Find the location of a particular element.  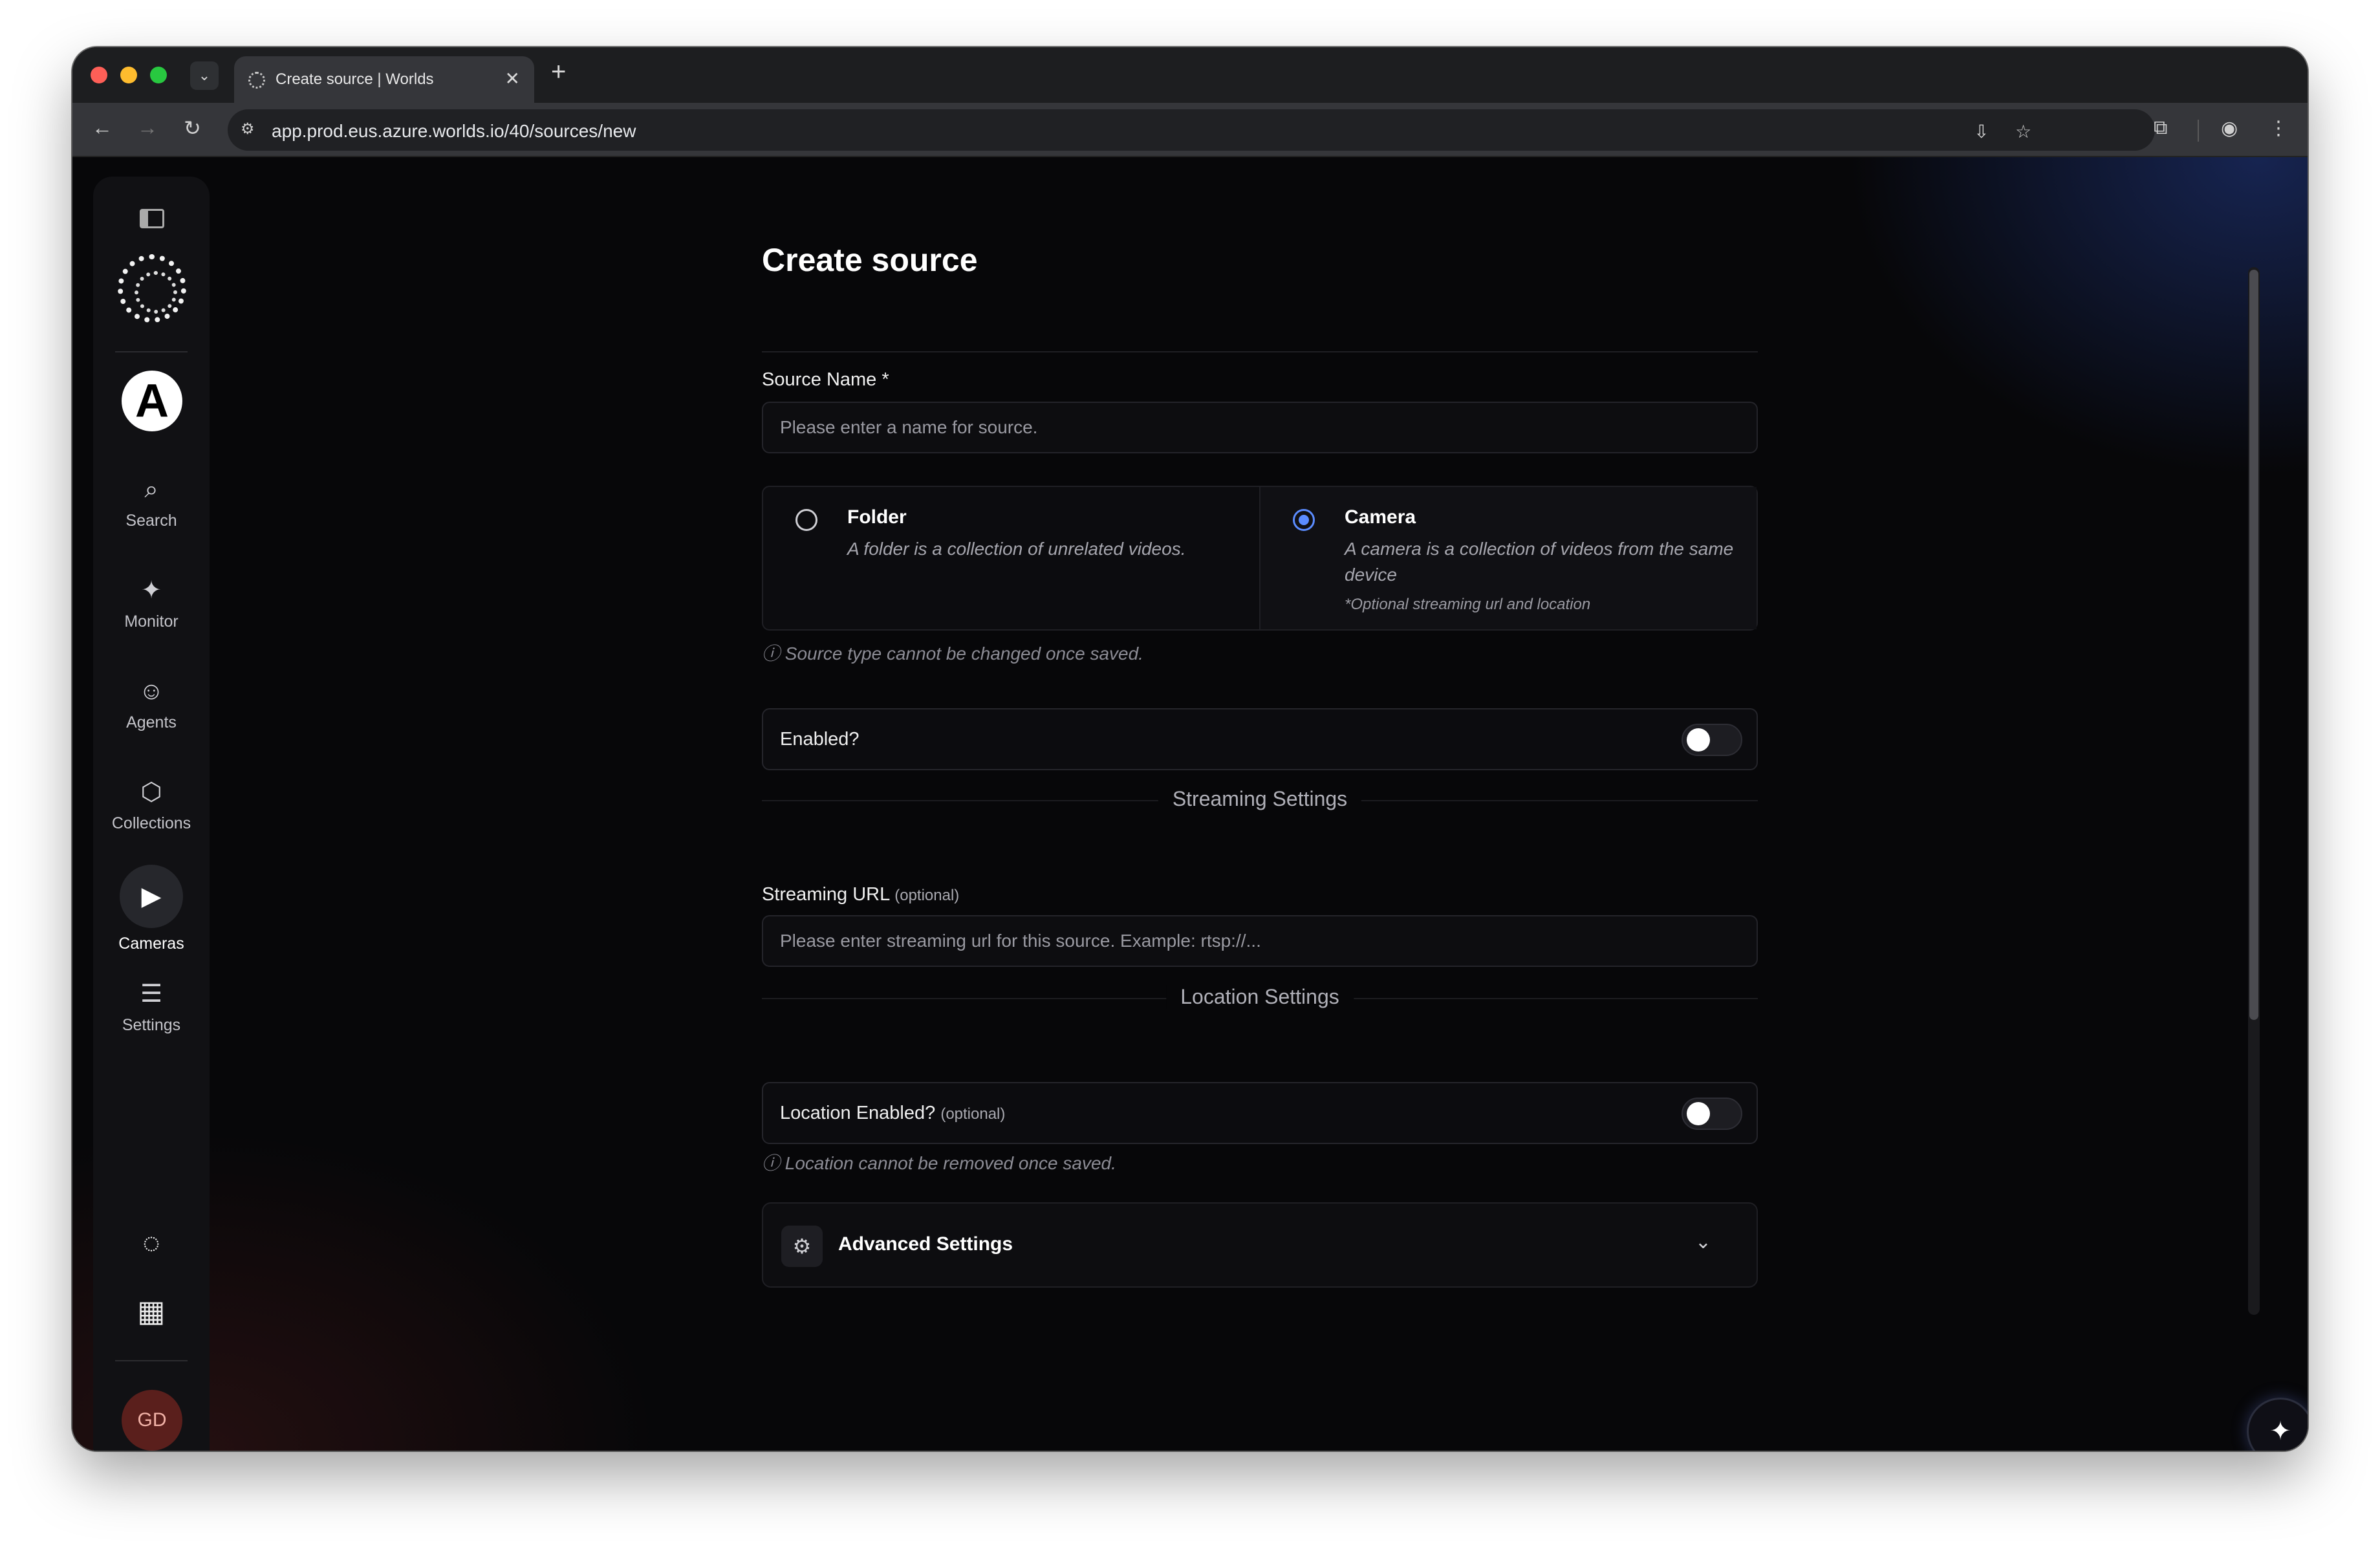

location-enabled-label: Location Enabled? (optional) is located at coordinates (892, 1113).